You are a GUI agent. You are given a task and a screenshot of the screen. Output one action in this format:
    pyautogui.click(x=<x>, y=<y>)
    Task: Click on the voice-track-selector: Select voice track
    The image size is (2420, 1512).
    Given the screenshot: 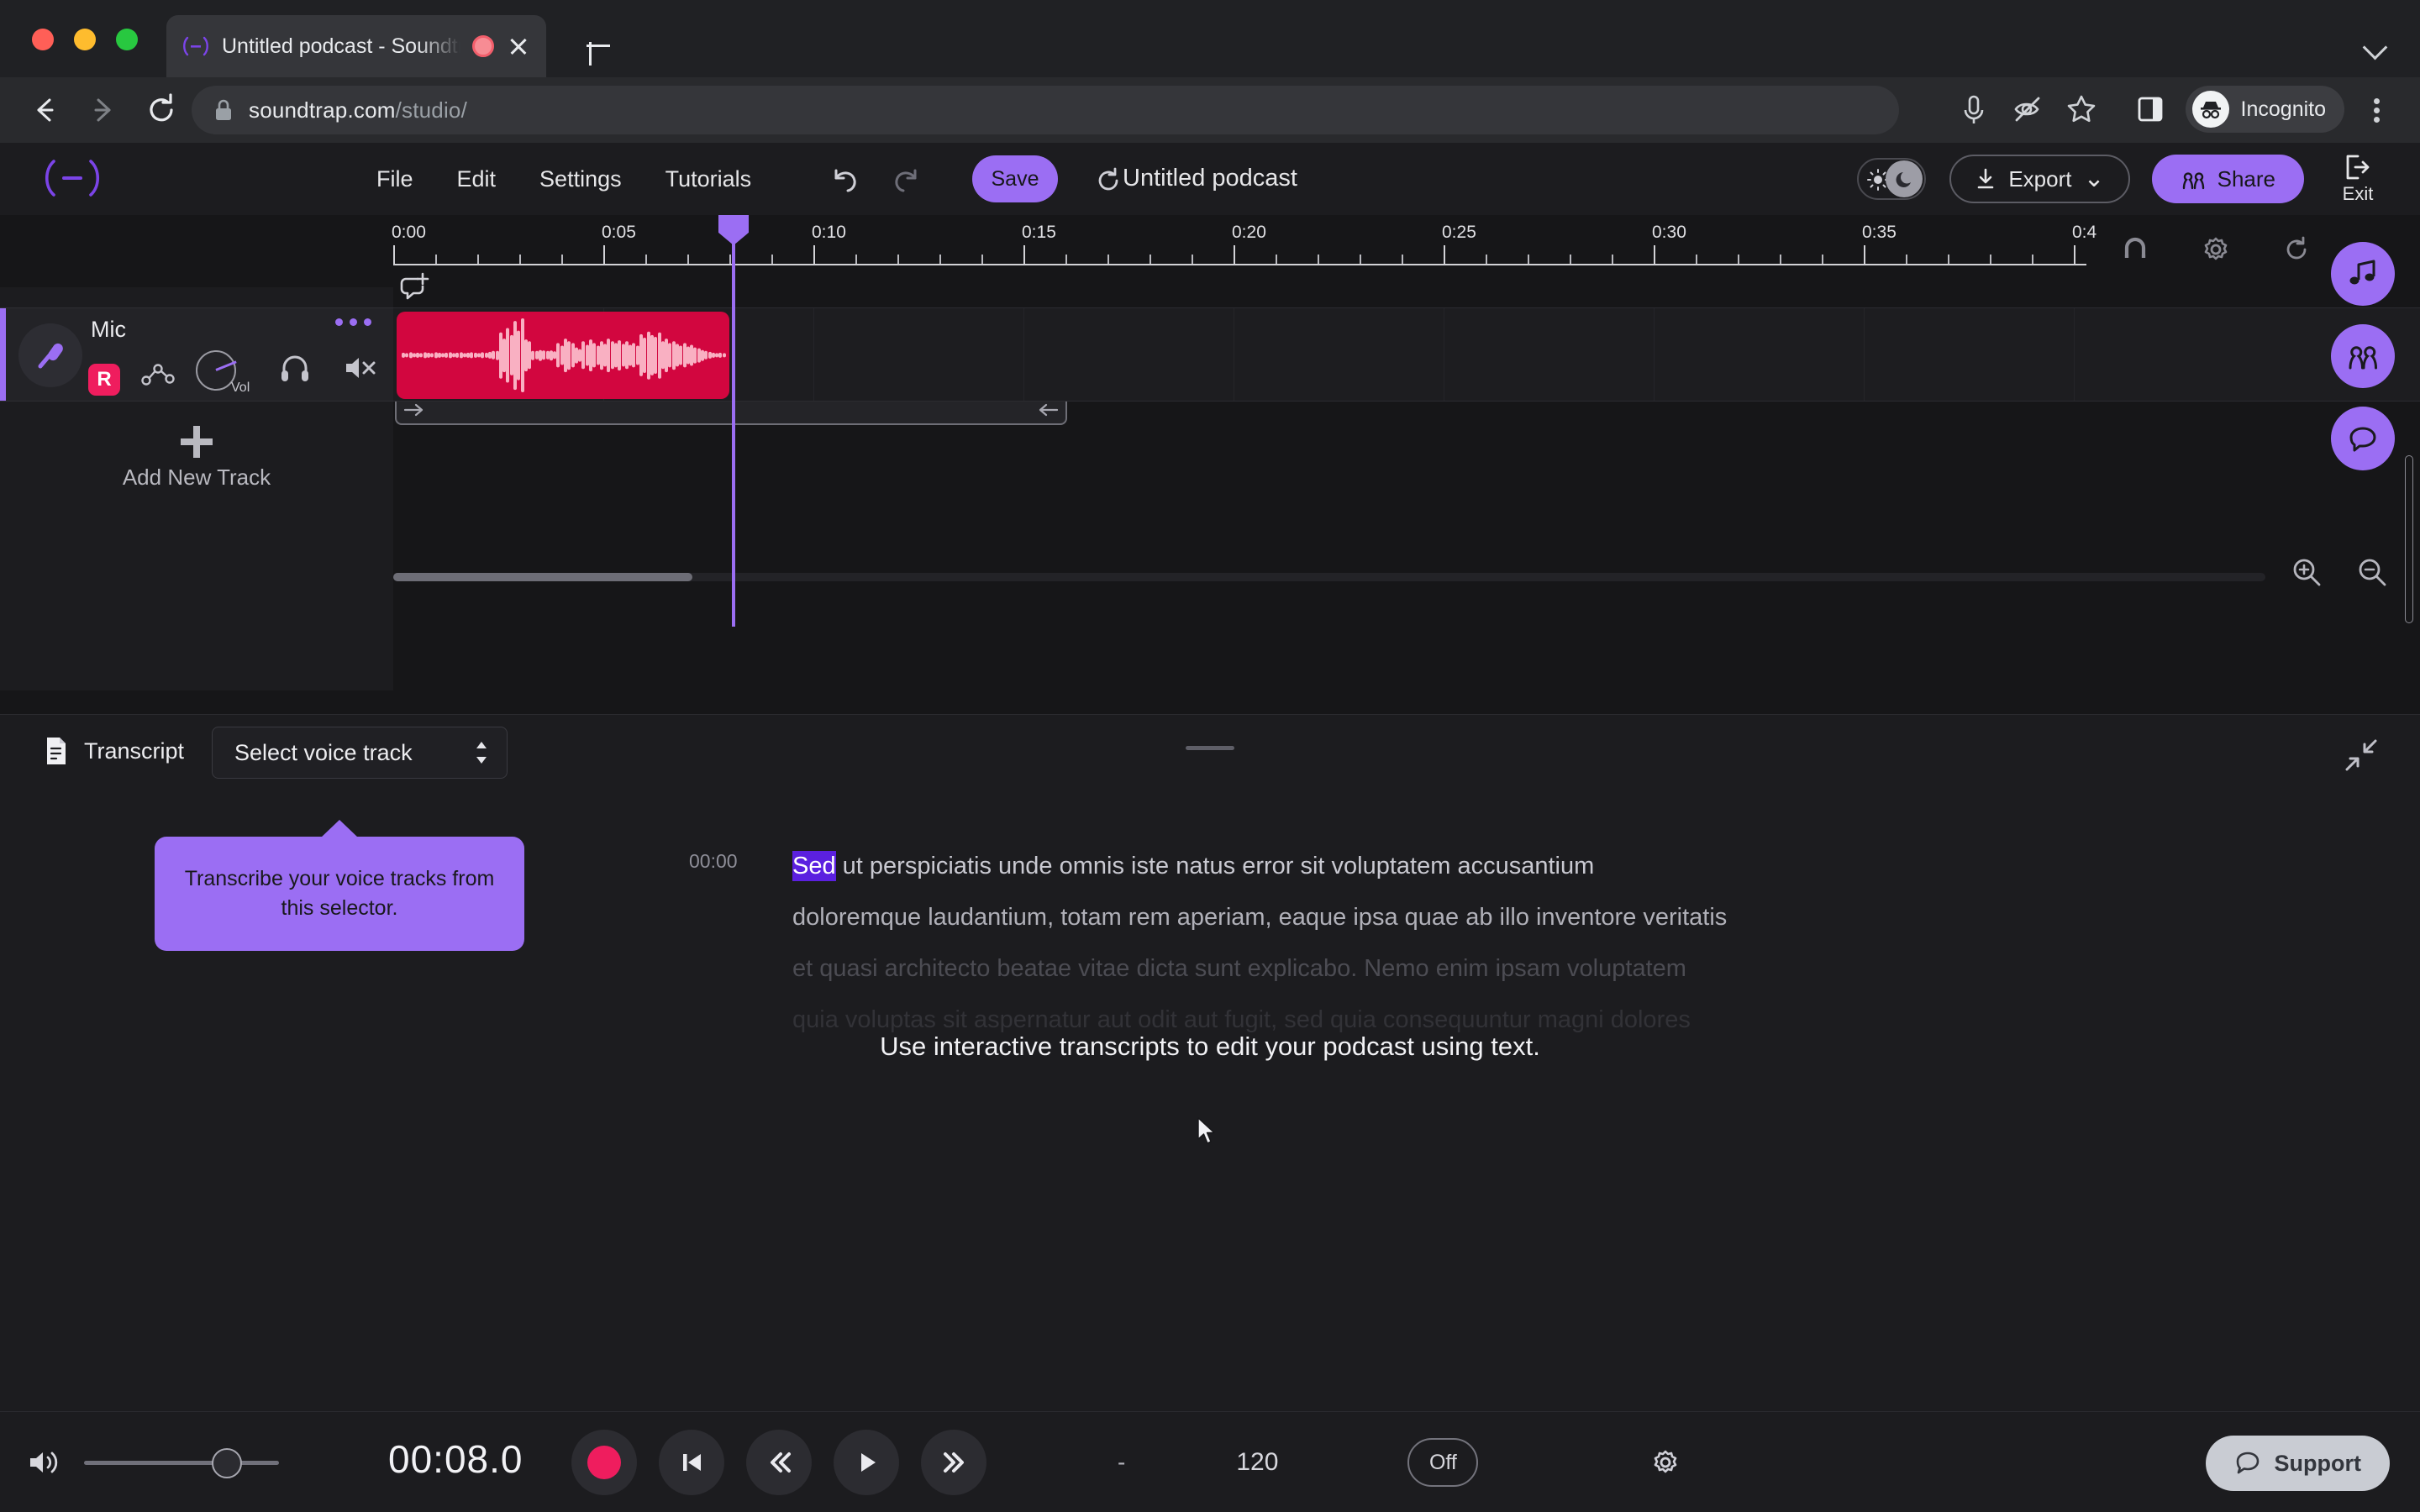 What is the action you would take?
    pyautogui.click(x=360, y=753)
    